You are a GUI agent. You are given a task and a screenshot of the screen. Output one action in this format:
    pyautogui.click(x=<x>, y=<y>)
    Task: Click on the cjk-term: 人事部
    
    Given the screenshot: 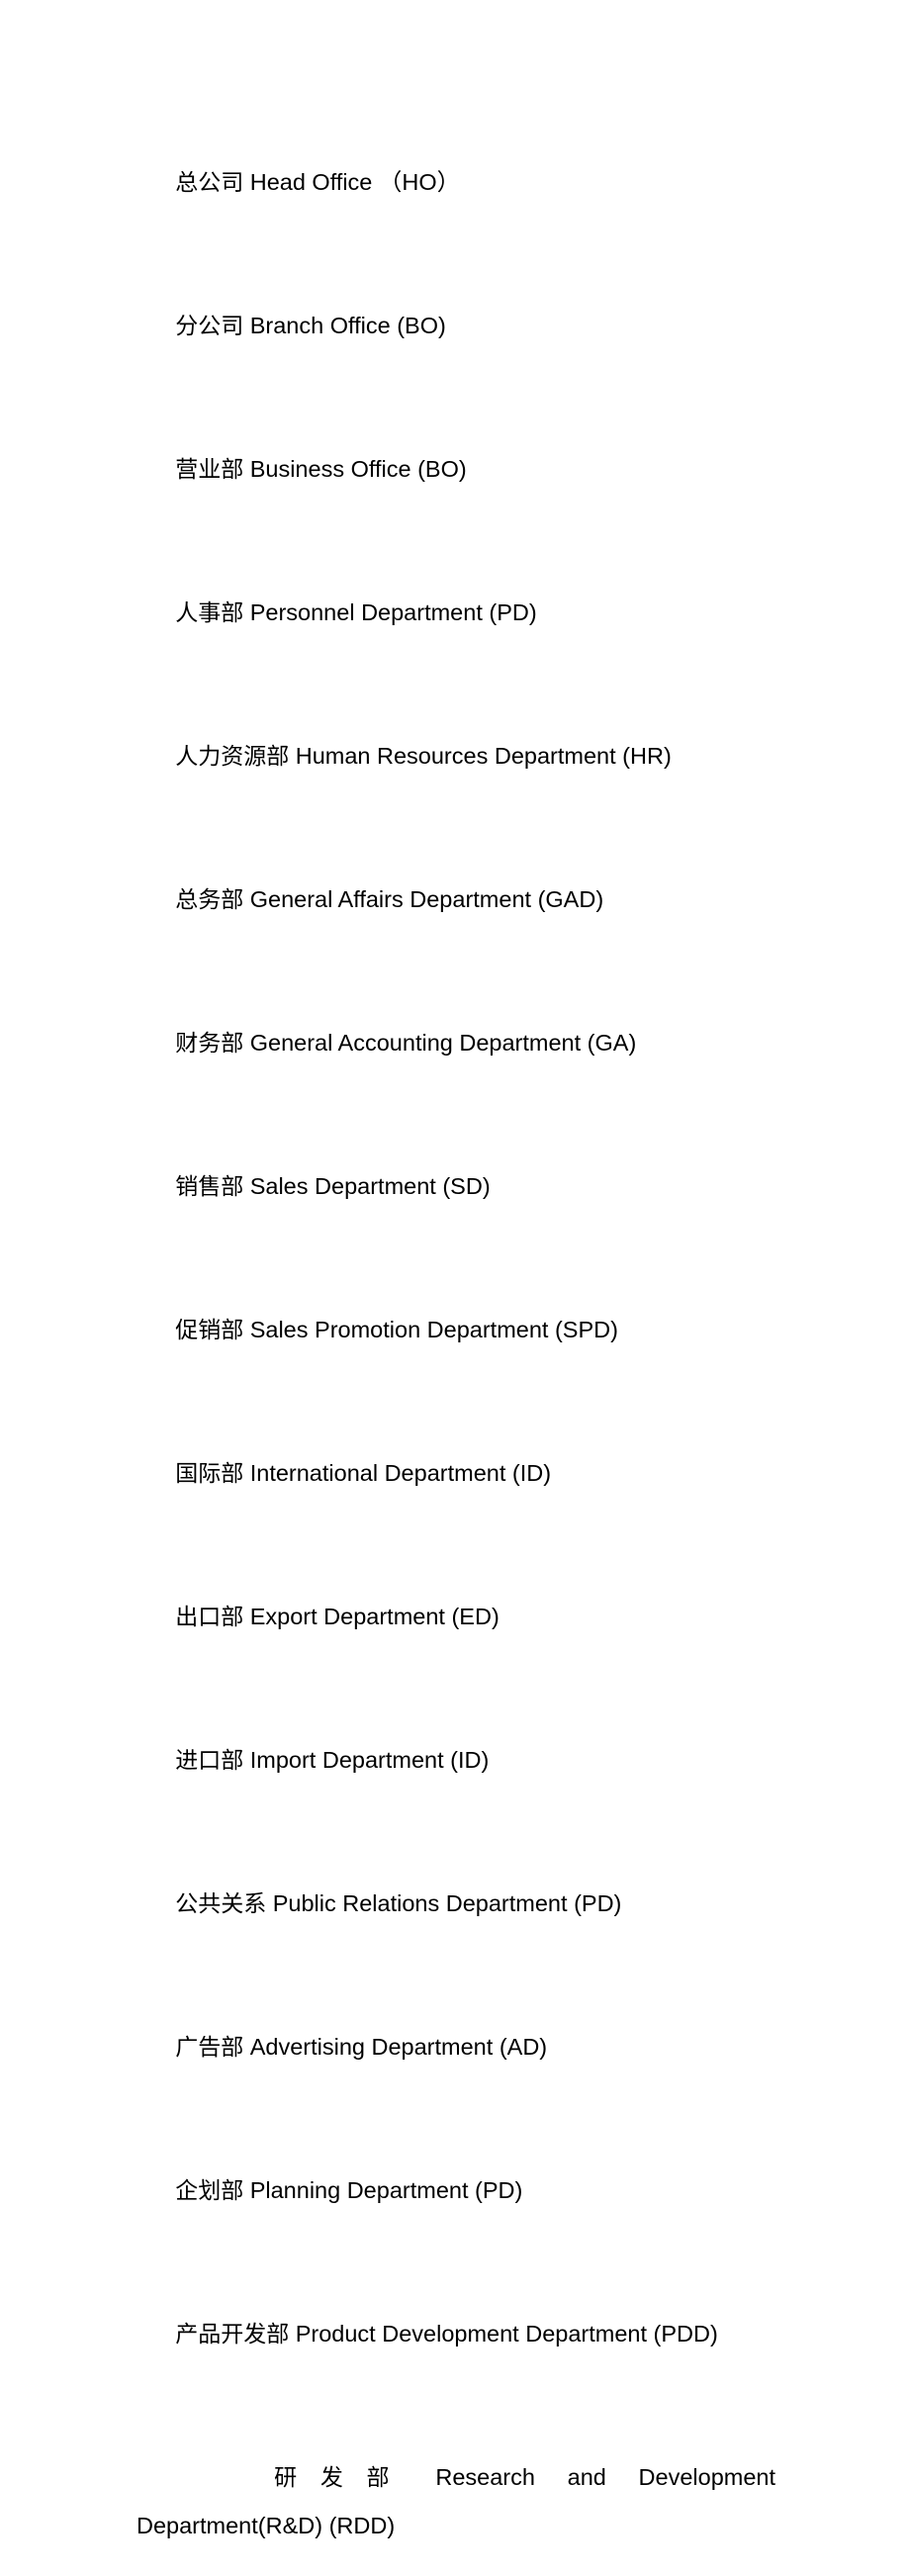 What is the action you would take?
    pyautogui.click(x=209, y=613)
    